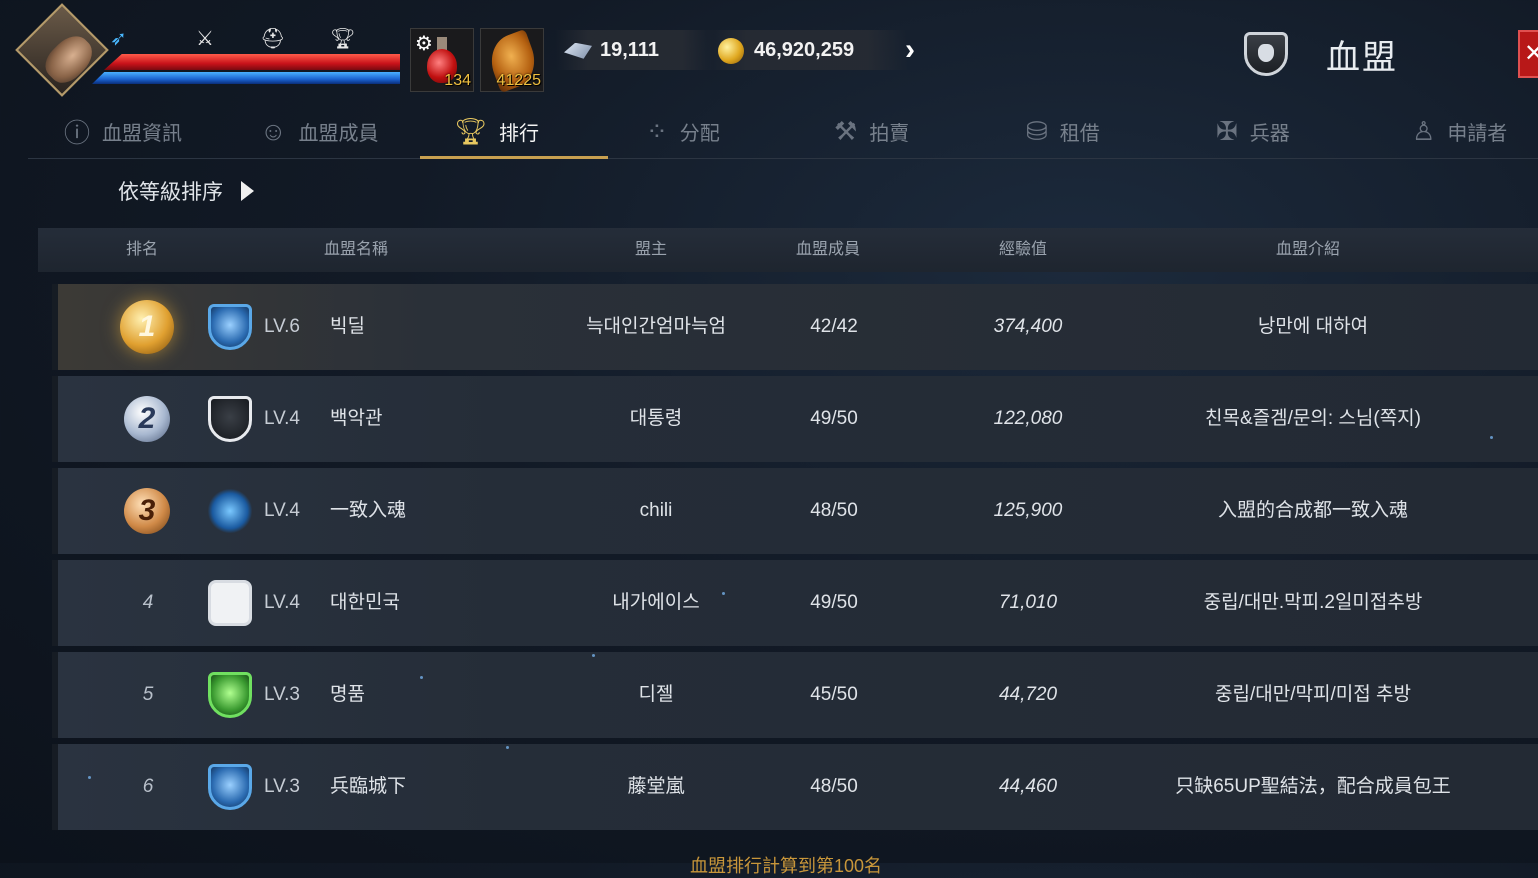 The width and height of the screenshot is (1538, 878). Describe the element at coordinates (1313, 786) in the screenshot. I see `clan-intro: 只缺65UP聖結法，配合成員包王` at that location.